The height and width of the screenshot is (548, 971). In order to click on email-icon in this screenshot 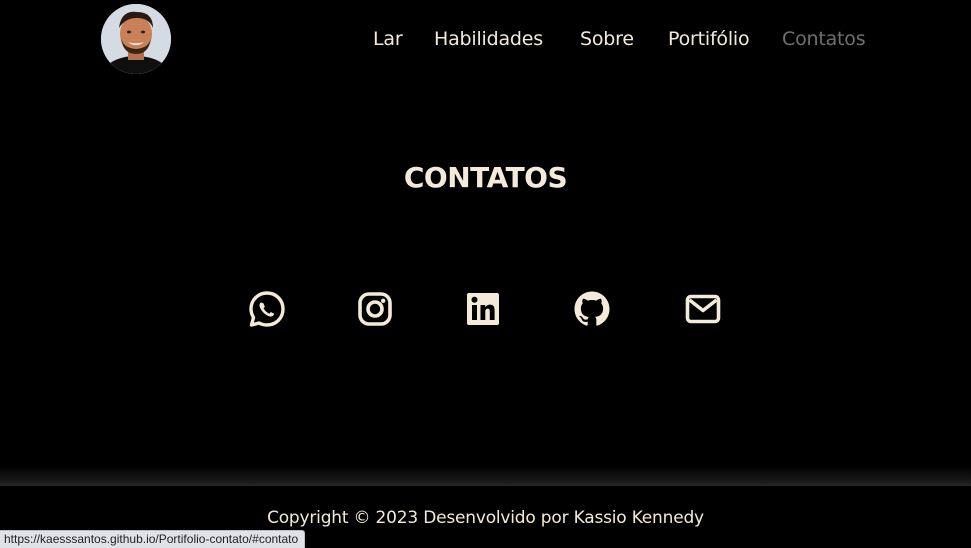, I will do `click(703, 309)`.